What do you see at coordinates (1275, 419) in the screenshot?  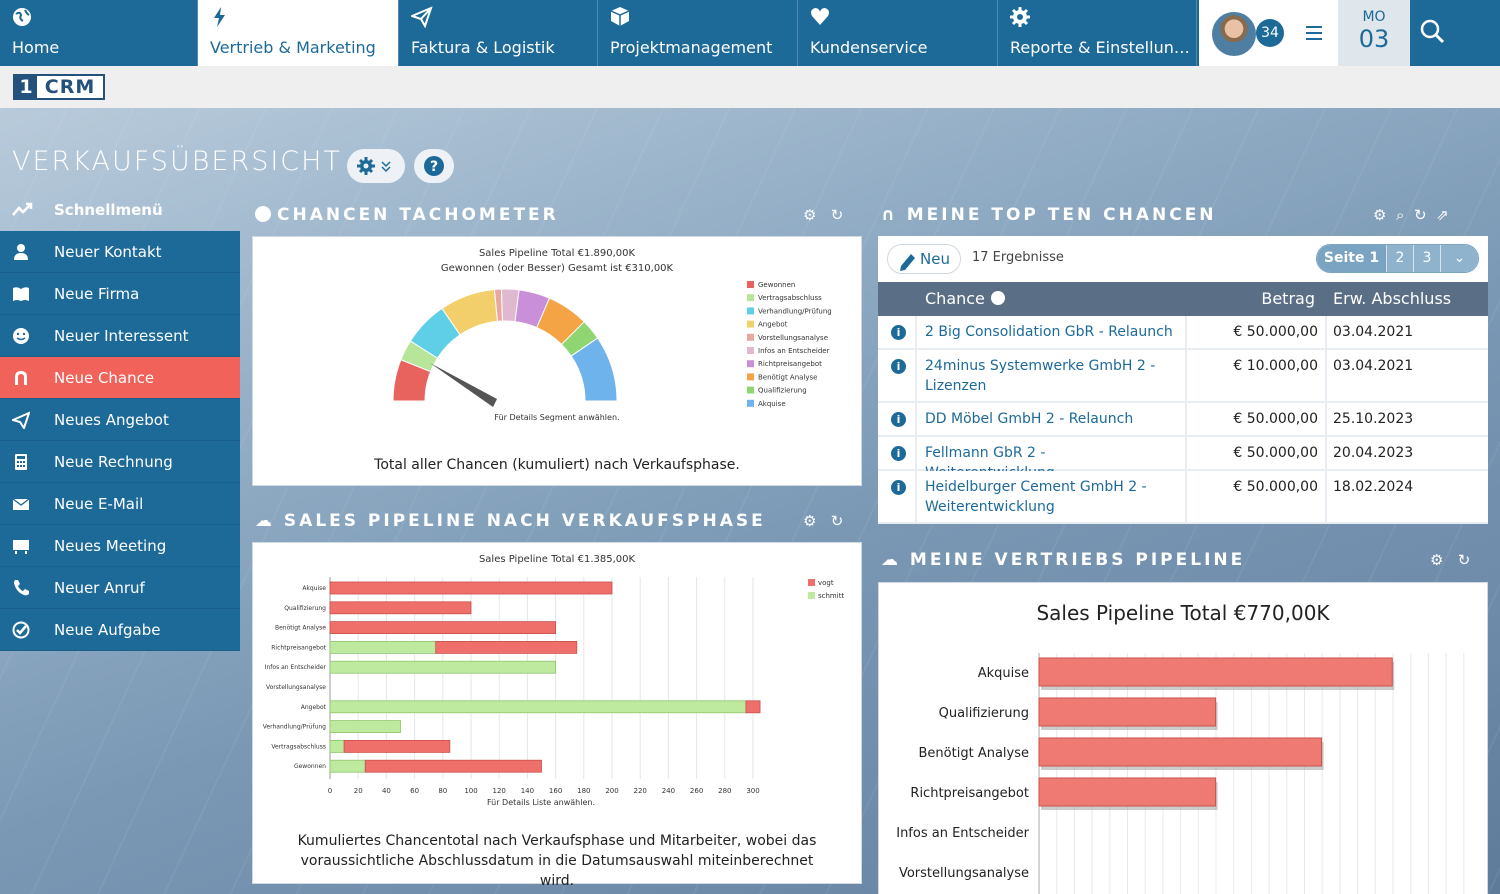 I see `amount: € 50.000,00` at bounding box center [1275, 419].